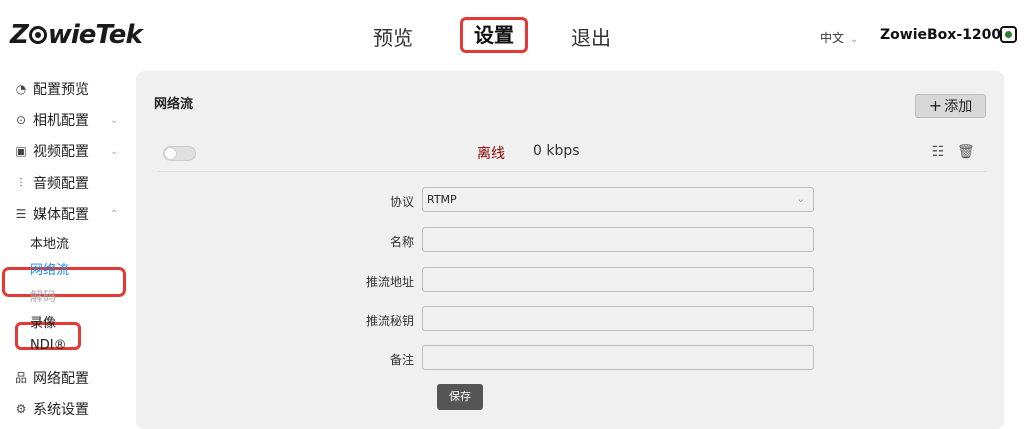 This screenshot has width=1024, height=429. I want to click on sub-item-ndi: NDI®, so click(48, 345).